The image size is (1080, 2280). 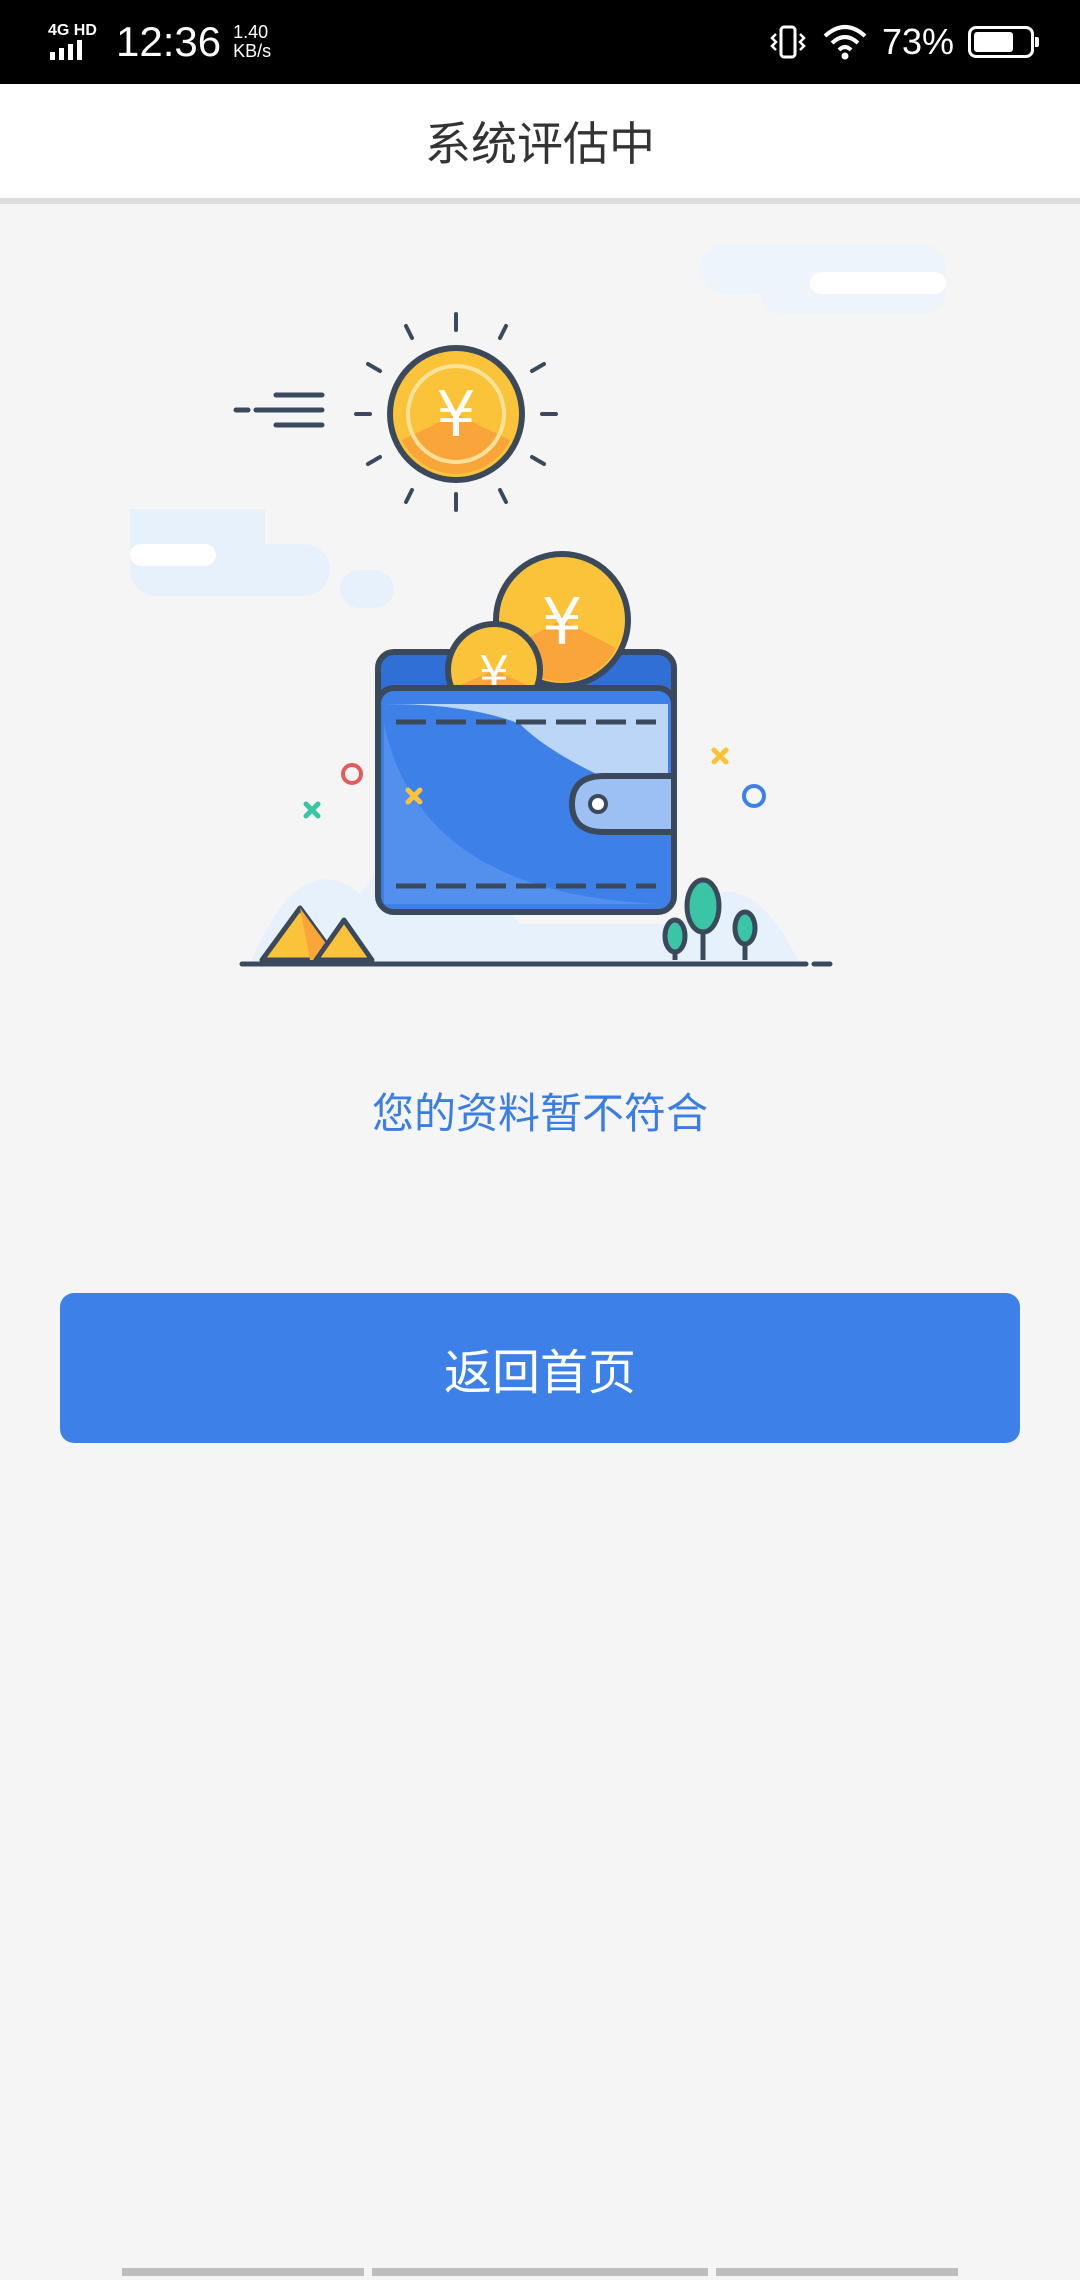 I want to click on network-speed-value: 1.40, so click(x=251, y=32).